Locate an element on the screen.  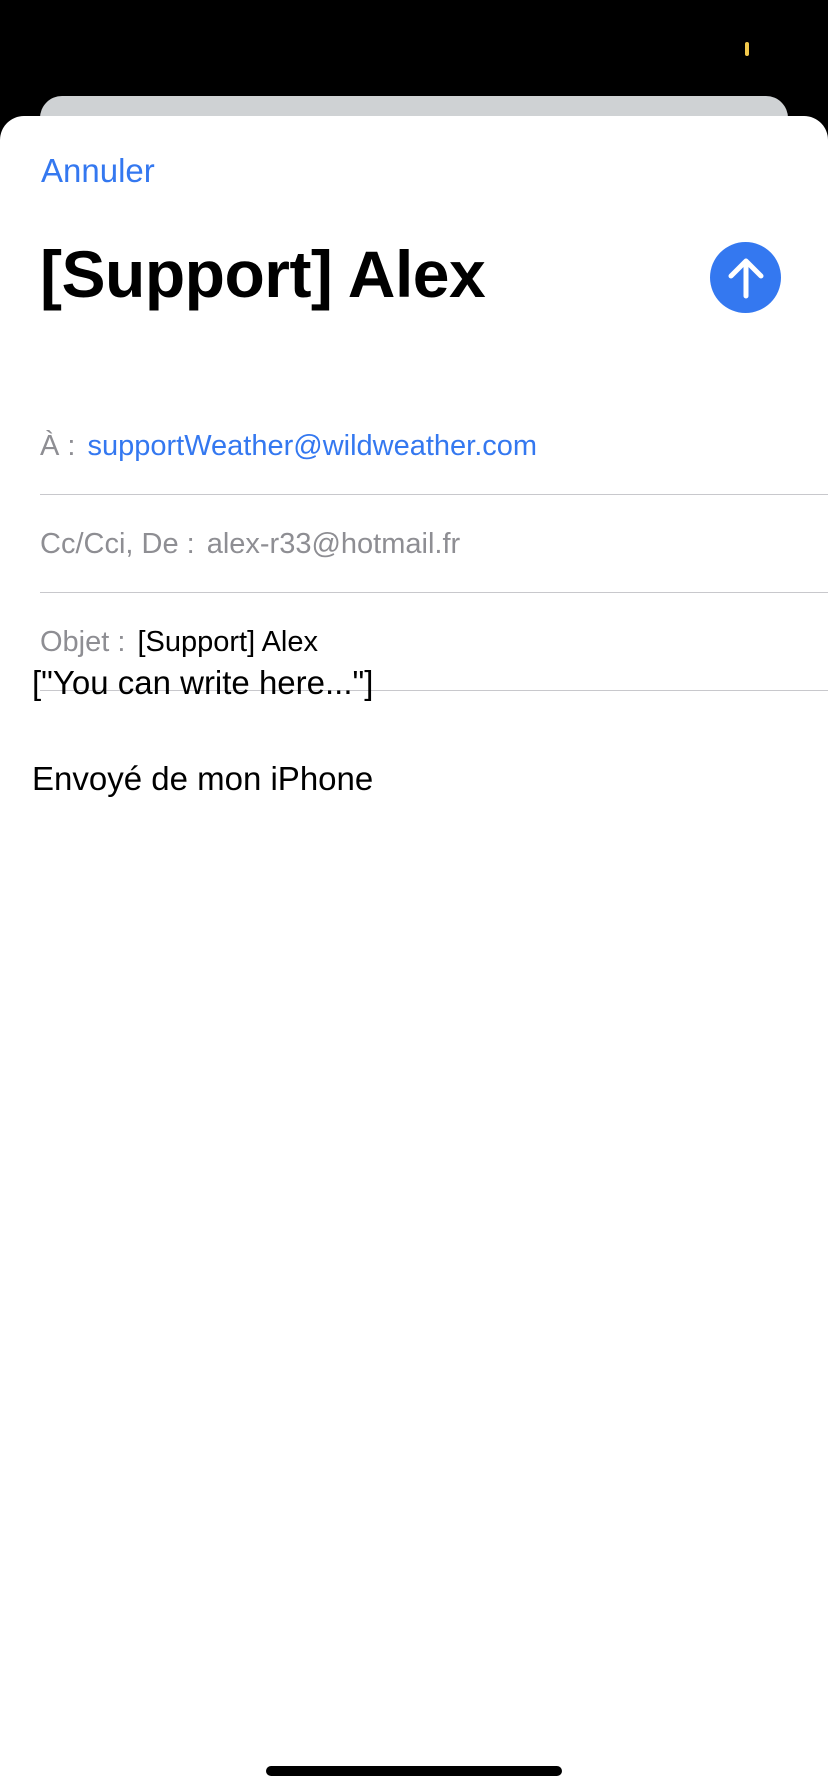
from-address: alex-r33@hotmail.fr is located at coordinates (333, 544).